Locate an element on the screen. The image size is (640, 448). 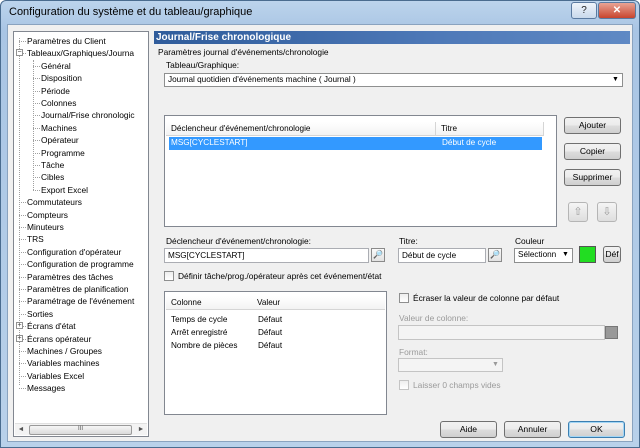
trigger-search-icon: 🔎 is located at coordinates (378, 255).